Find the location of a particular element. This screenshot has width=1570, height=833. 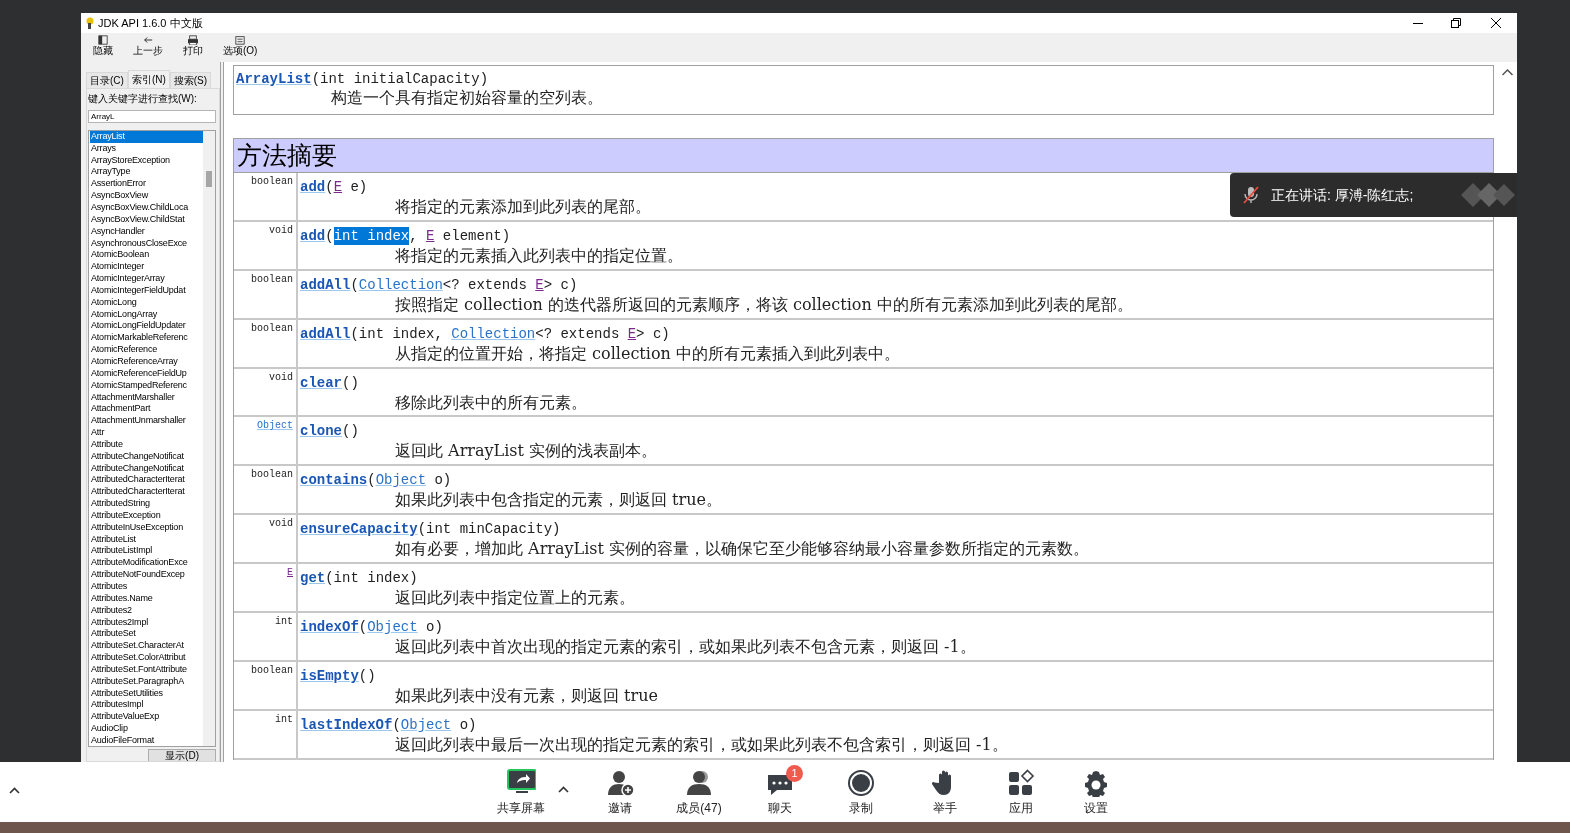

scroll-up-icon is located at coordinates (1507, 72).